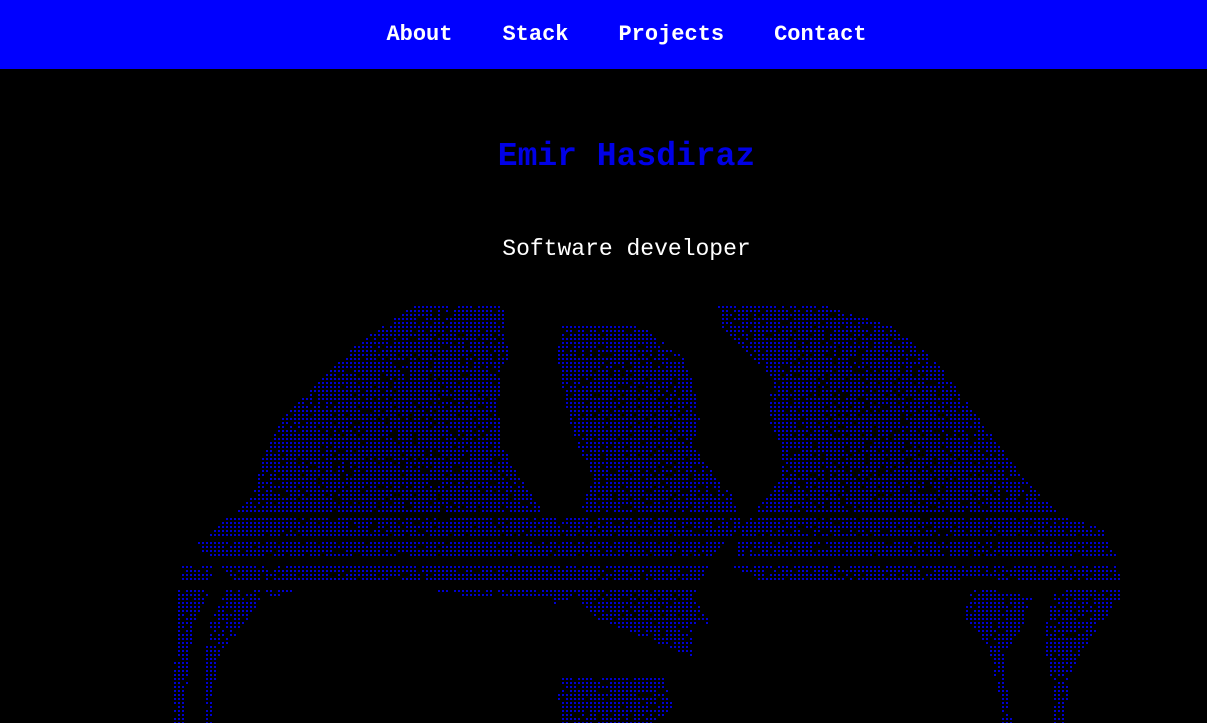 The height and width of the screenshot is (723, 1207). I want to click on nav-link-projects: Projects, so click(671, 34).